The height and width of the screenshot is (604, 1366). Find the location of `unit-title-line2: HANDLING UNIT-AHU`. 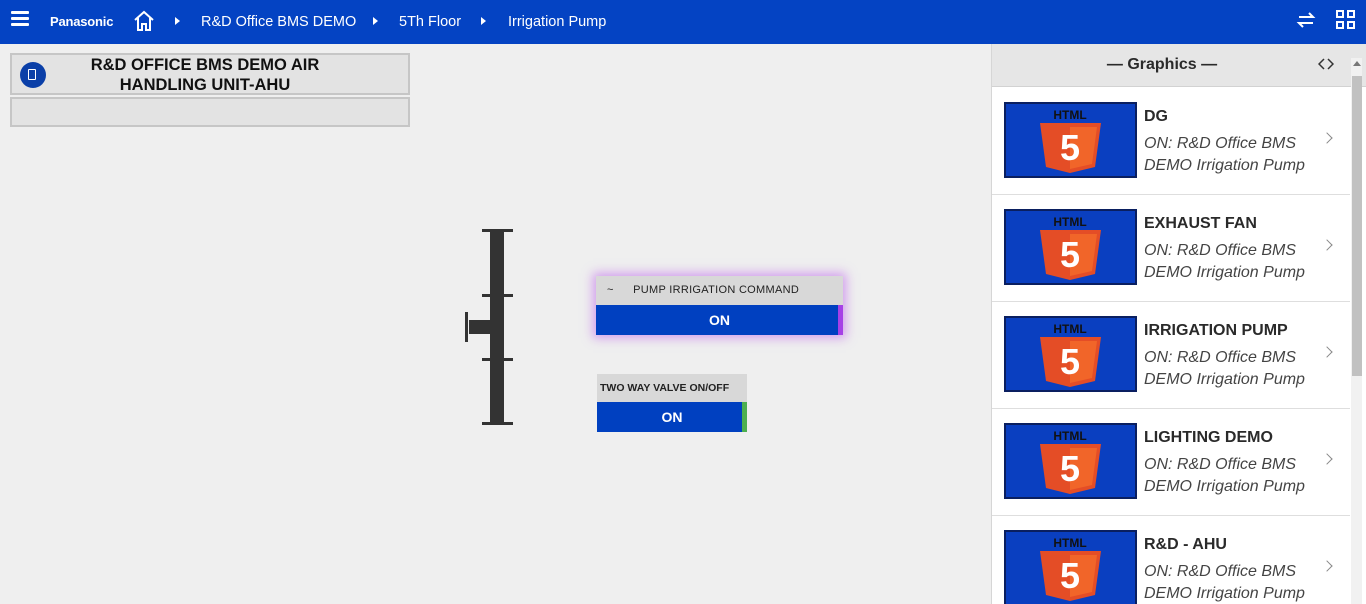

unit-title-line2: HANDLING UNIT-AHU is located at coordinates (205, 85).